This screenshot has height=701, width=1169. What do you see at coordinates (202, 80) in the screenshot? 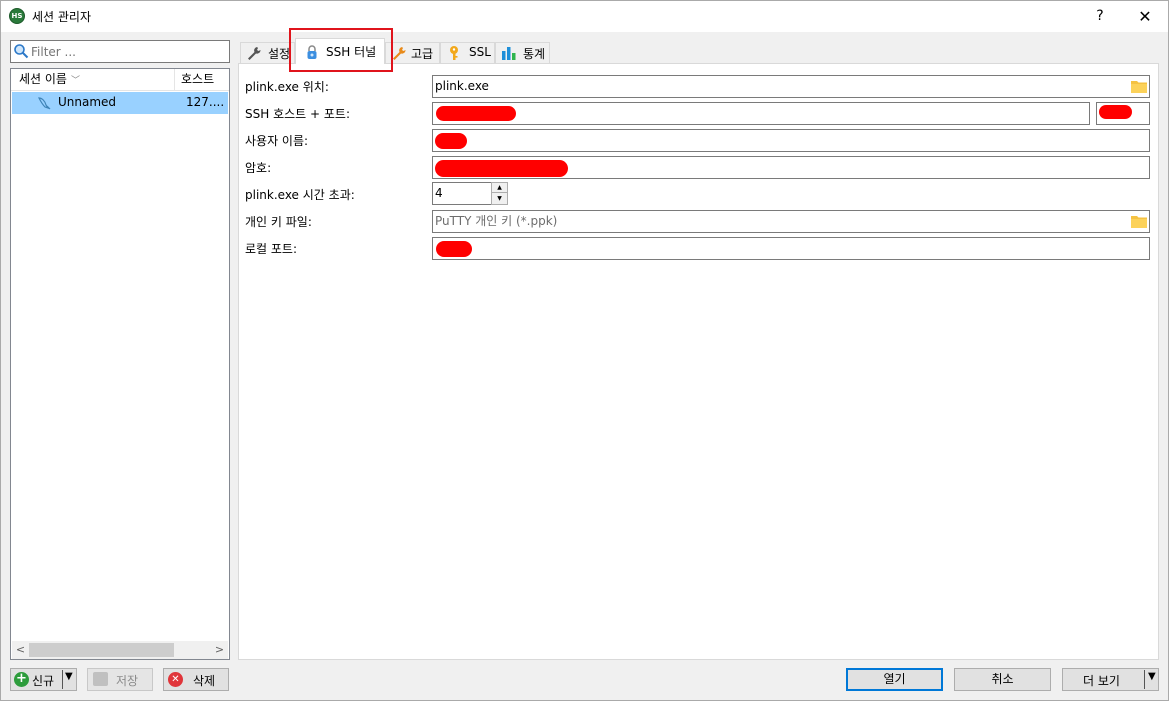
I see `column-header-host: 호스트` at bounding box center [202, 80].